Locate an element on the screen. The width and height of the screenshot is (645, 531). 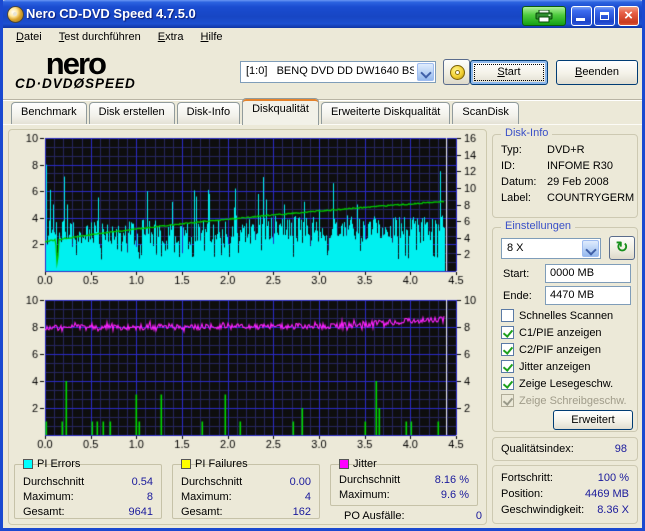
window-title: Nero CD-DVD Speed 4.7.5.0 is located at coordinates (111, 13).